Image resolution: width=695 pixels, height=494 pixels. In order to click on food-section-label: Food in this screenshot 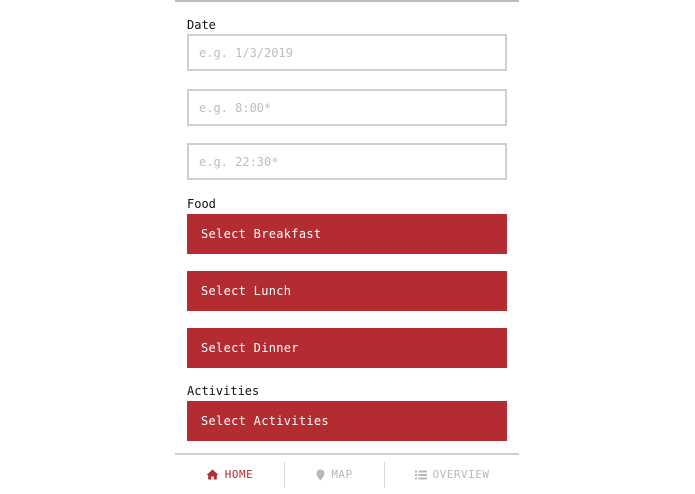, I will do `click(201, 204)`.